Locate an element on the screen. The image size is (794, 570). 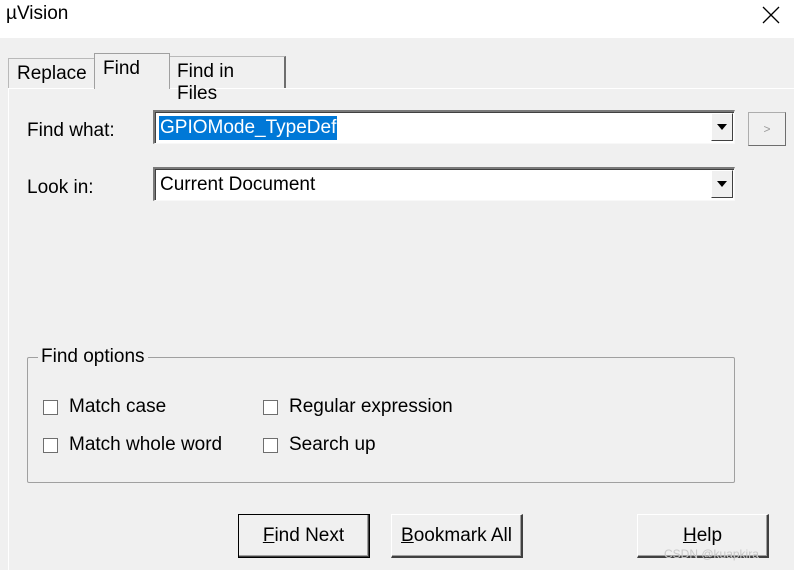
tab-replace-label: Replace is located at coordinates (52, 73).